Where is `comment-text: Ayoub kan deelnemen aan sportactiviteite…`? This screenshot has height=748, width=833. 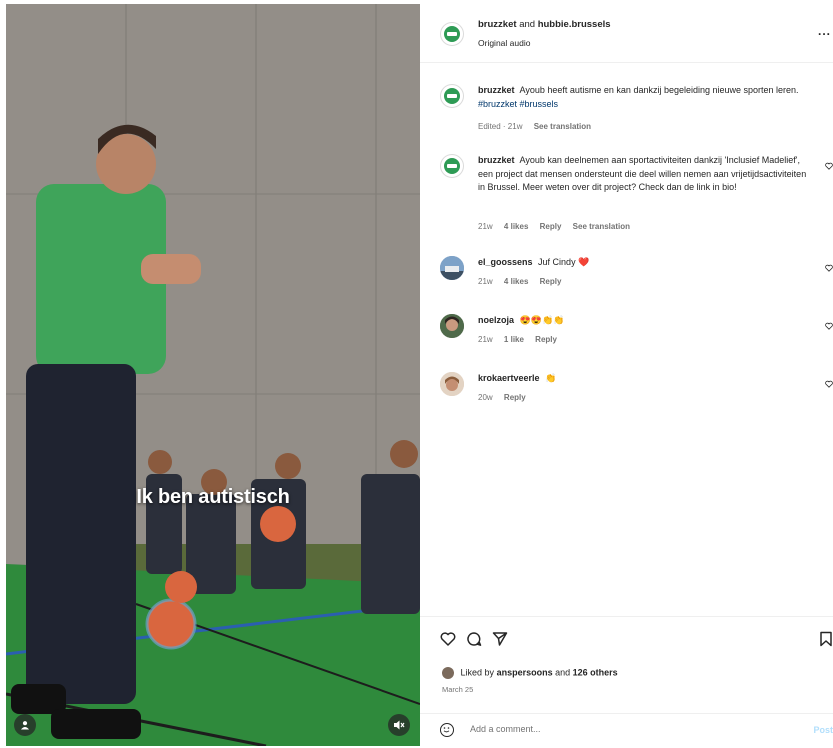
comment-text: Ayoub kan deelnemen aan sportactiviteite… is located at coordinates (642, 173).